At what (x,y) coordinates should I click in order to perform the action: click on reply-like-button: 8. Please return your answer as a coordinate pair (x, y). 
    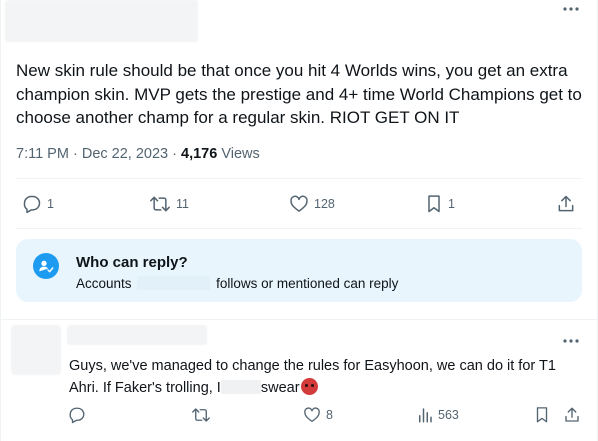
    Looking at the image, I should click on (318, 415).